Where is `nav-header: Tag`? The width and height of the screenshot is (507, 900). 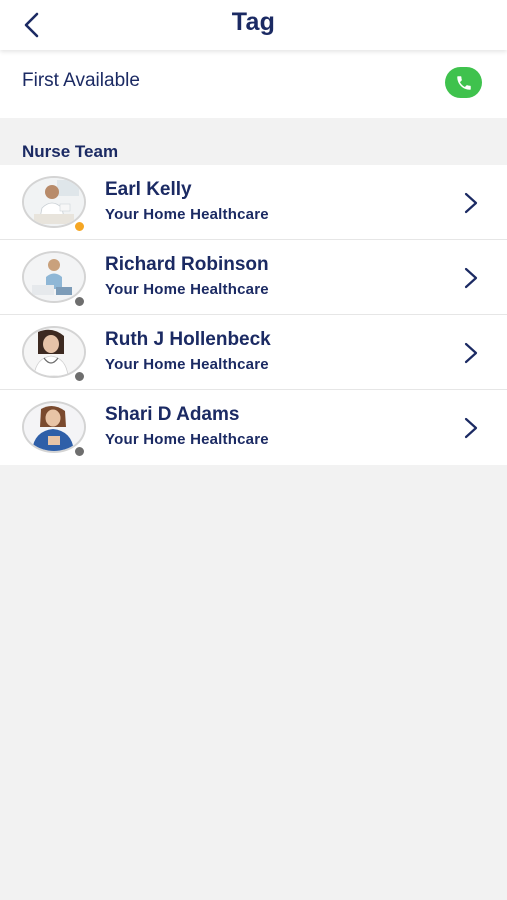 nav-header: Tag is located at coordinates (253, 25).